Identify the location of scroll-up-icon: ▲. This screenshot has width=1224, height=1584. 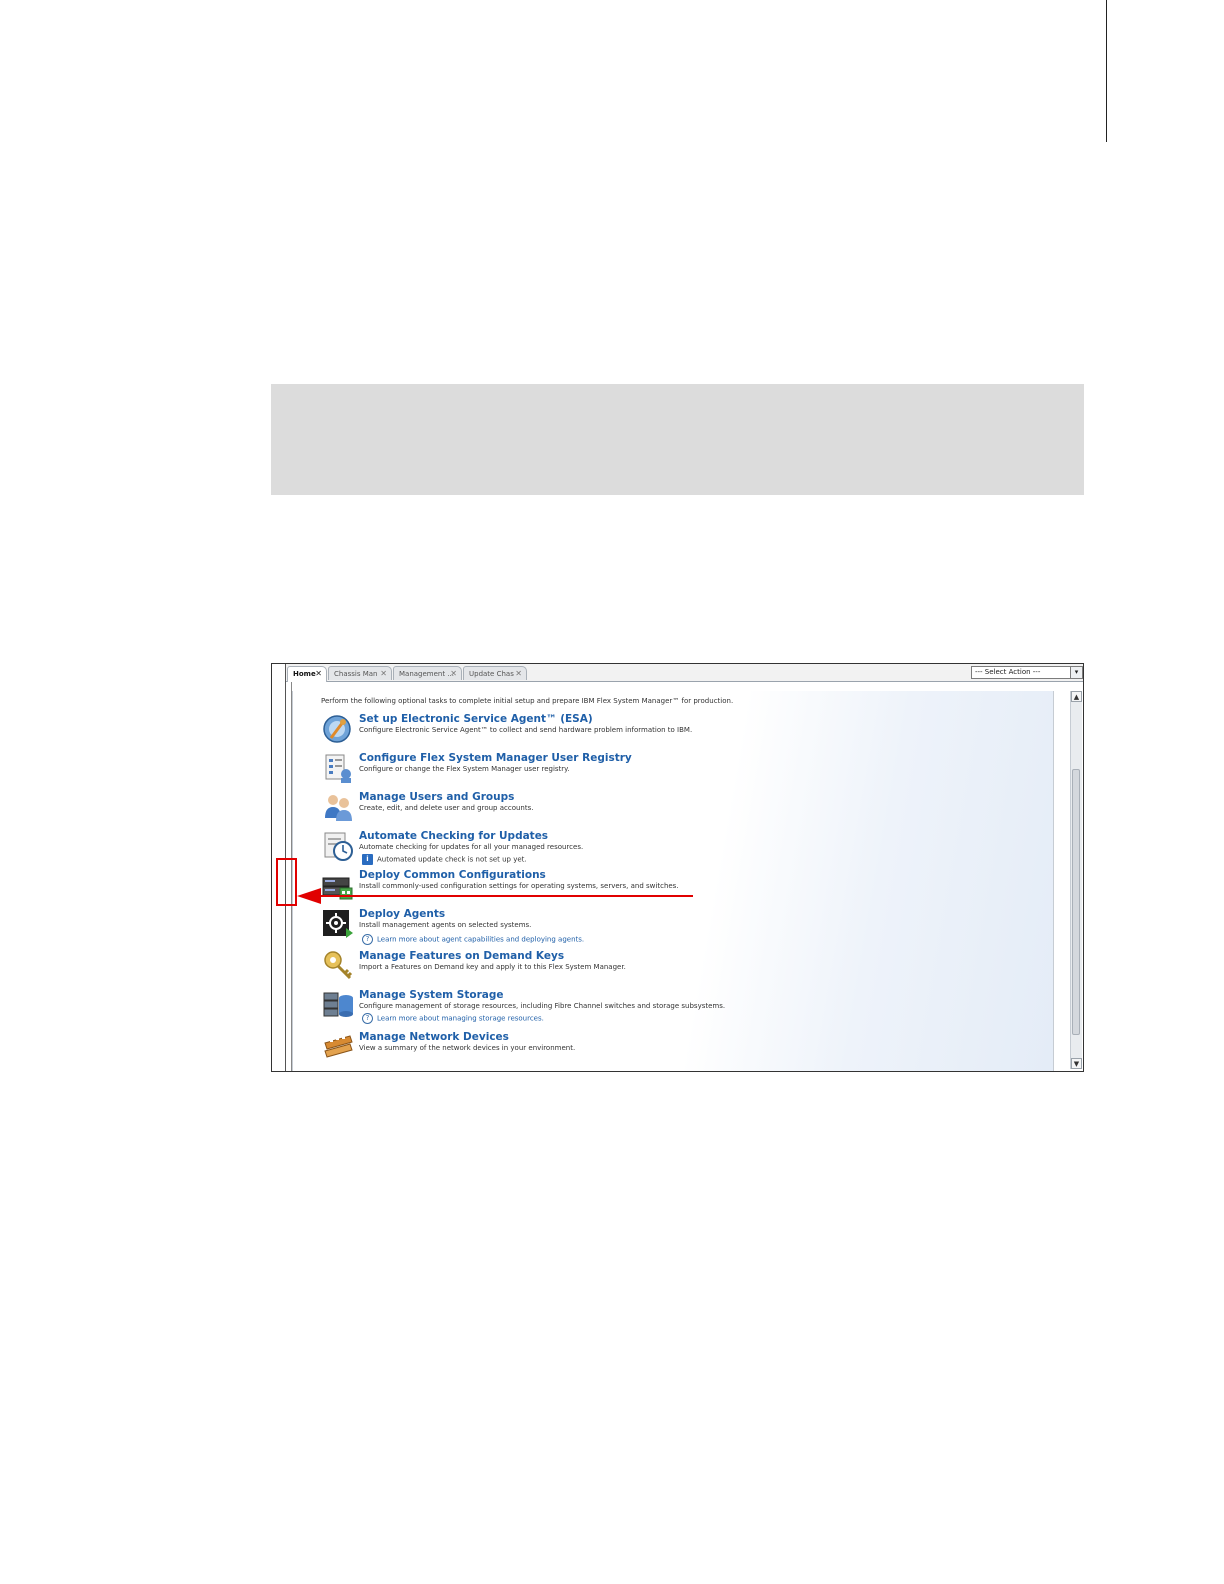
(1076, 696).